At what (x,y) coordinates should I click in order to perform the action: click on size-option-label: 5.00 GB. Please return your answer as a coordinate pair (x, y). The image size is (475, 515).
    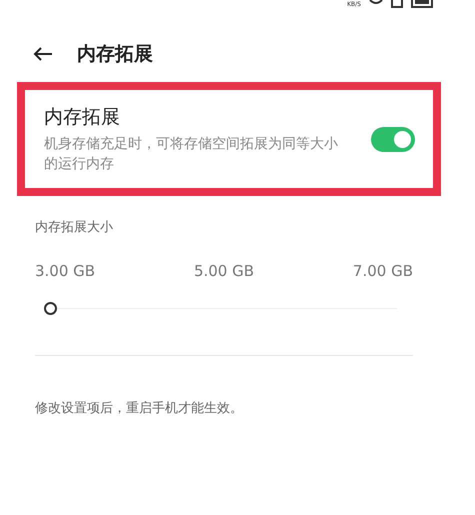
    Looking at the image, I should click on (224, 271).